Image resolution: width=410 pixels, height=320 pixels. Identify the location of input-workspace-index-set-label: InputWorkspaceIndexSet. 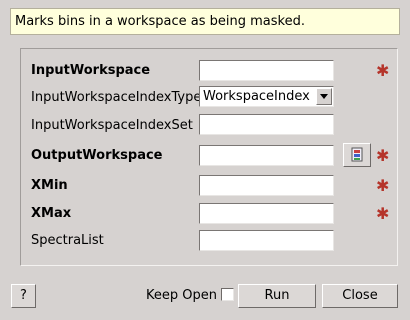
(112, 125).